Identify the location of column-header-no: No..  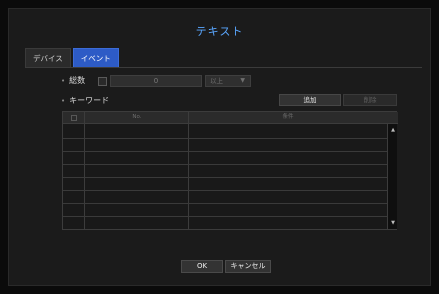
(137, 117).